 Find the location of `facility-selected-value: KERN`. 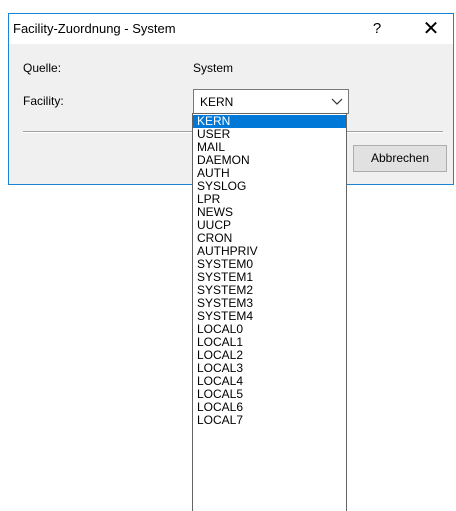

facility-selected-value: KERN is located at coordinates (217, 102).